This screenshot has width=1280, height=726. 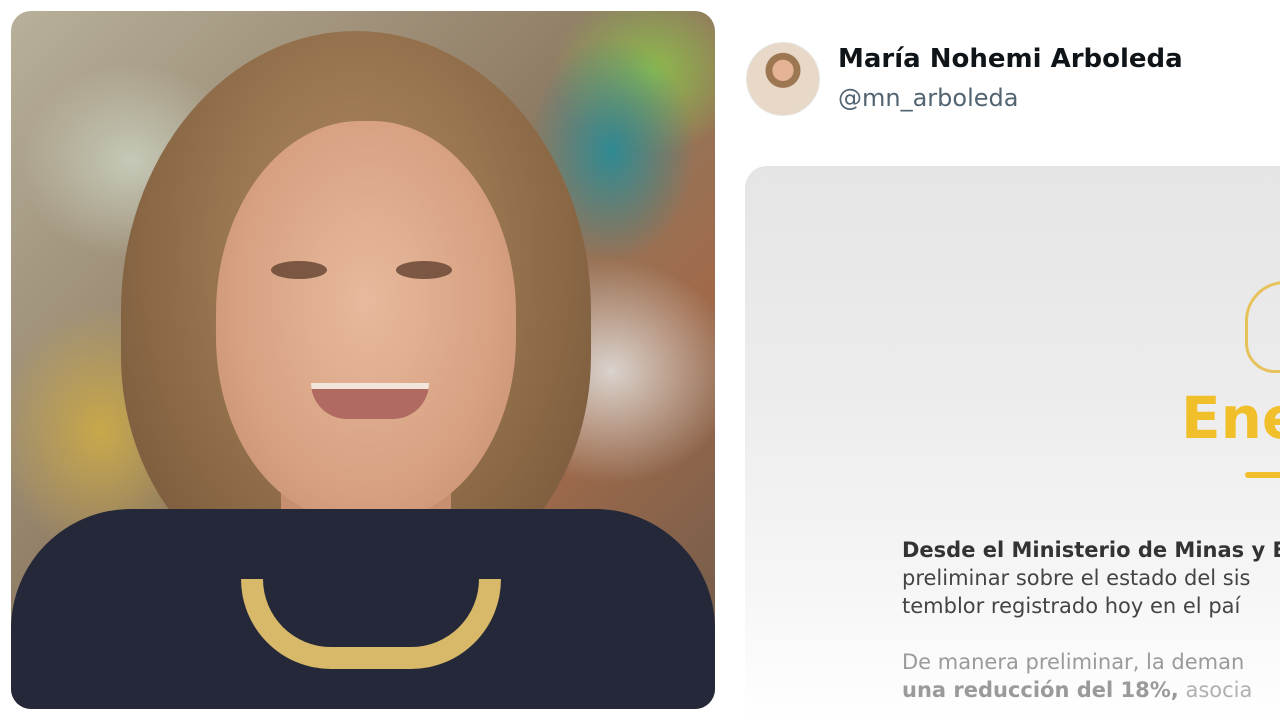 I want to click on card-text-bold: una reducción del 18%,, so click(x=1040, y=690).